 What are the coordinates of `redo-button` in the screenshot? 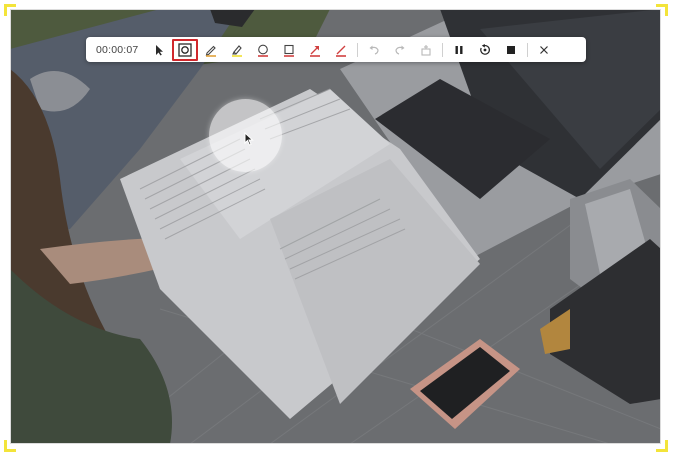 It's located at (400, 50).